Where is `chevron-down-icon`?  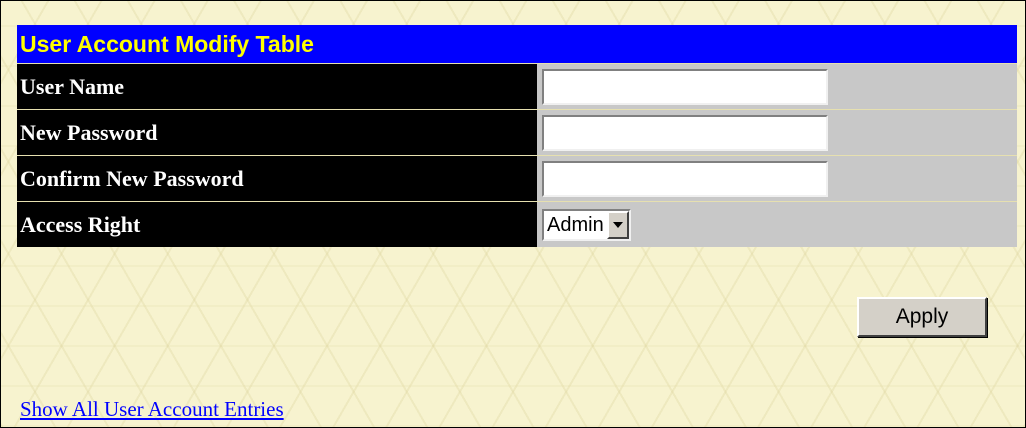 chevron-down-icon is located at coordinates (617, 224).